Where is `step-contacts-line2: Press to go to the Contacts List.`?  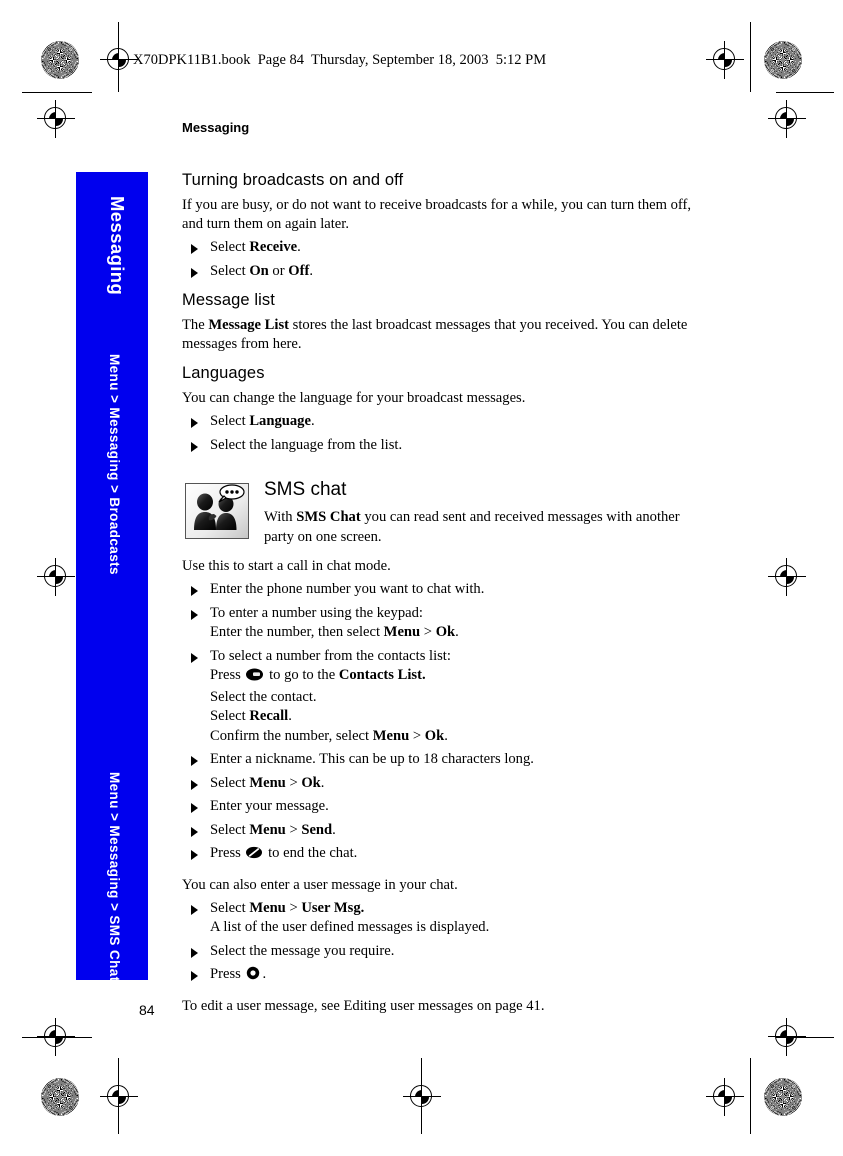 step-contacts-line2: Press to go to the Contacts List. is located at coordinates (452, 677).